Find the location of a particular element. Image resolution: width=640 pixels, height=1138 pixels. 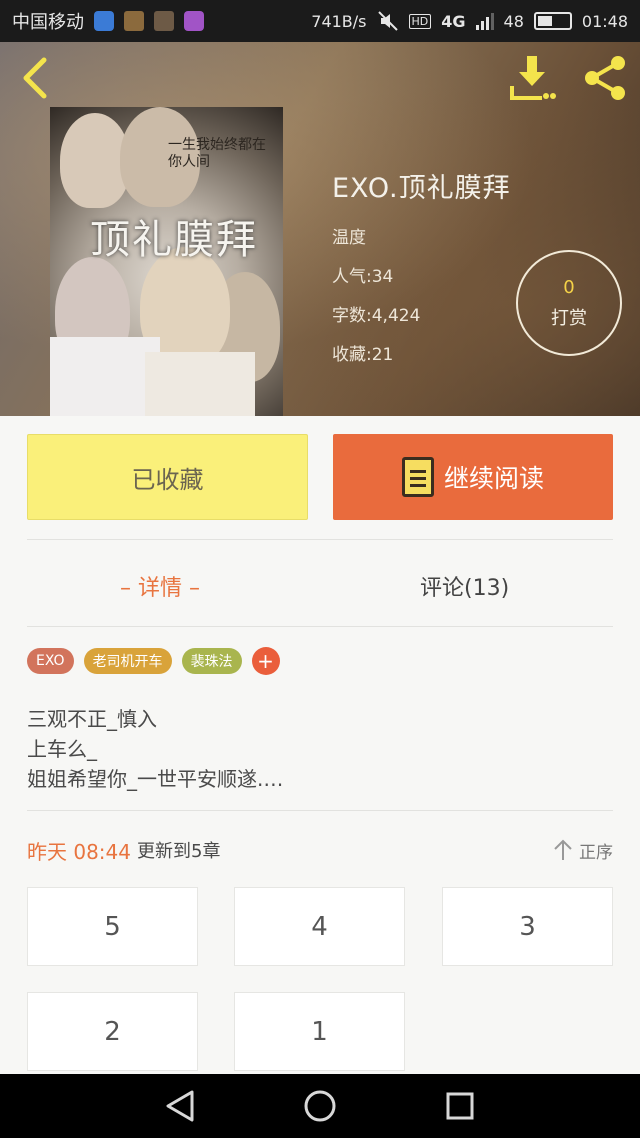

system-nav-bar is located at coordinates (320, 1106).